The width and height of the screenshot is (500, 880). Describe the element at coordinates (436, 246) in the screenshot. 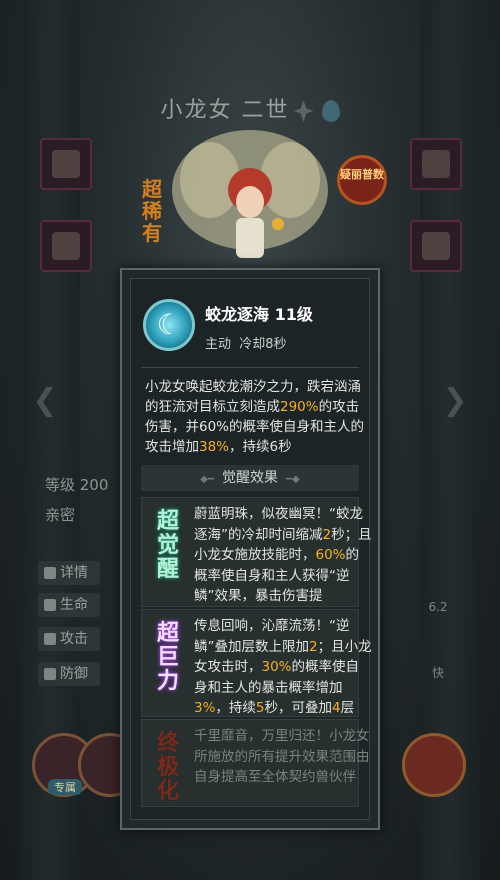

I see `equipment-slot-ring` at that location.